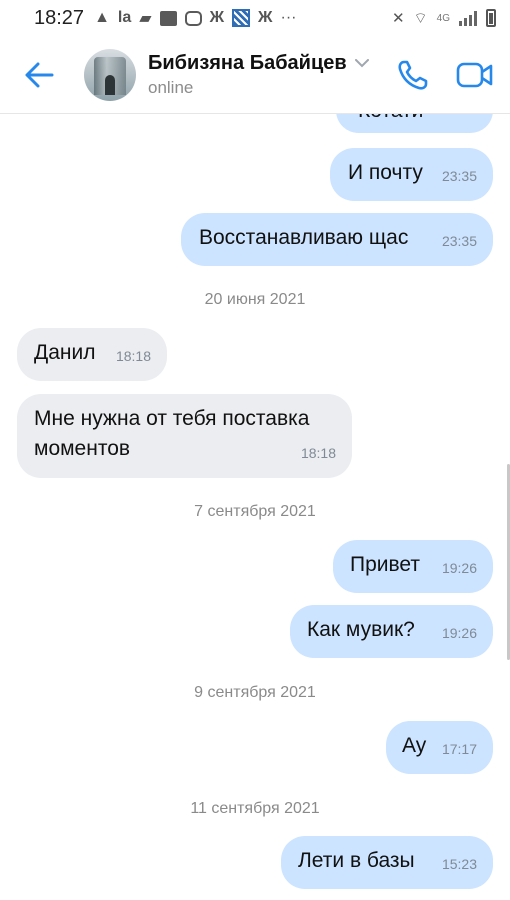  Describe the element at coordinates (265, 17) in the screenshot. I see `vk-icon-2: Ж` at that location.